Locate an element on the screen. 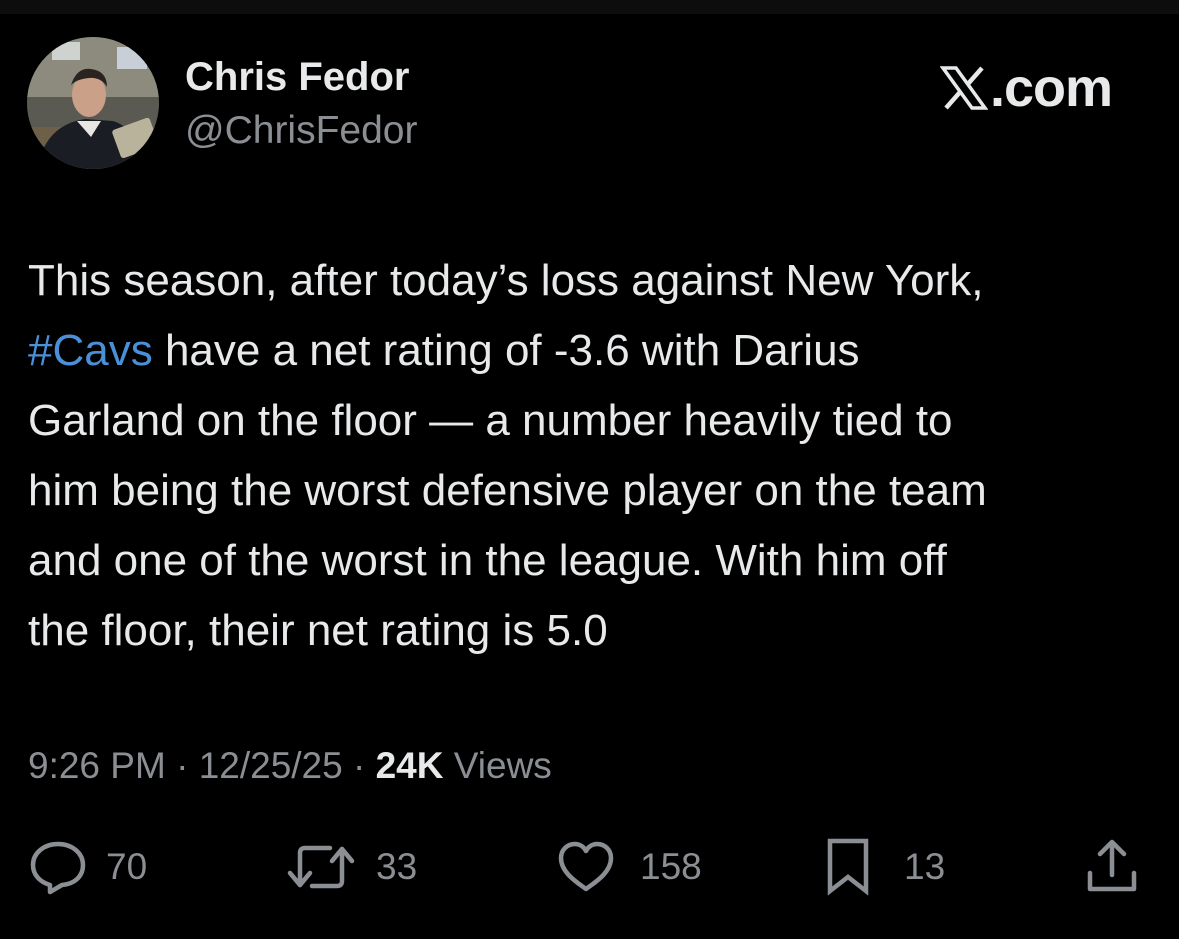  tweet-line-text: have a net rating of -3.6 with Darius is located at coordinates (512, 350).